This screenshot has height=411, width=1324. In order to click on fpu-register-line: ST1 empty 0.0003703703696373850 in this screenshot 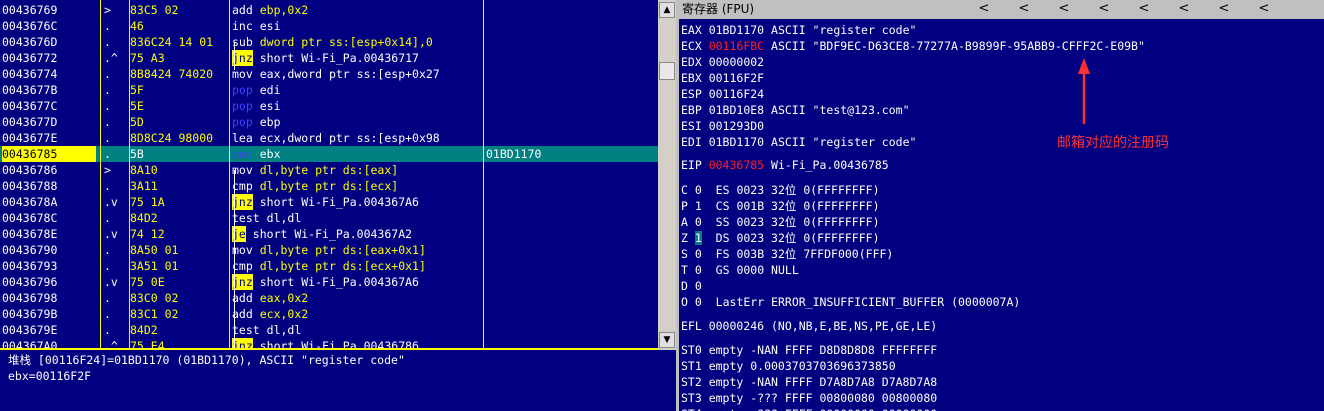, I will do `click(788, 366)`.